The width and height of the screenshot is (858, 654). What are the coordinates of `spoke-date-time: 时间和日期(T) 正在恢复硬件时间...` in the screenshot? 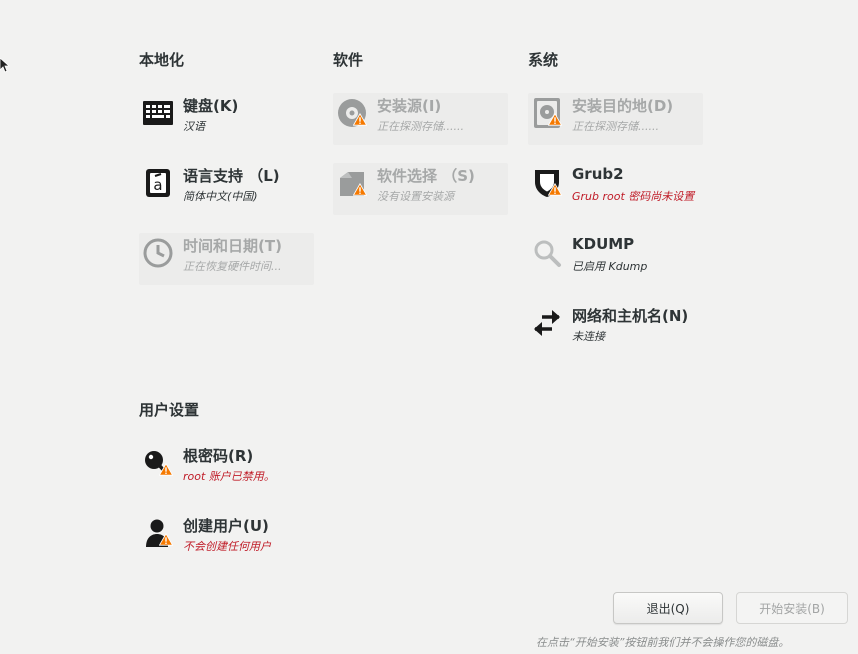 It's located at (226, 259).